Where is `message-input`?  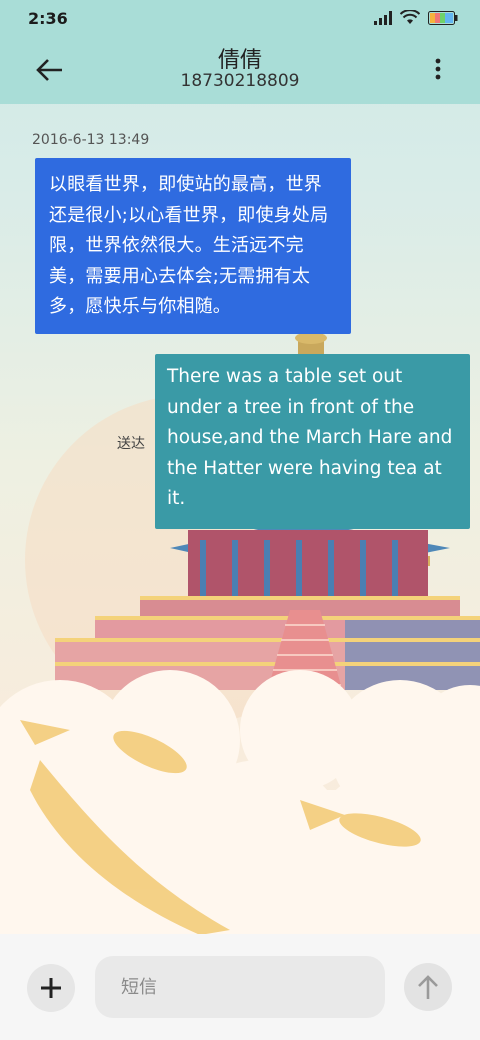
message-input is located at coordinates (240, 987).